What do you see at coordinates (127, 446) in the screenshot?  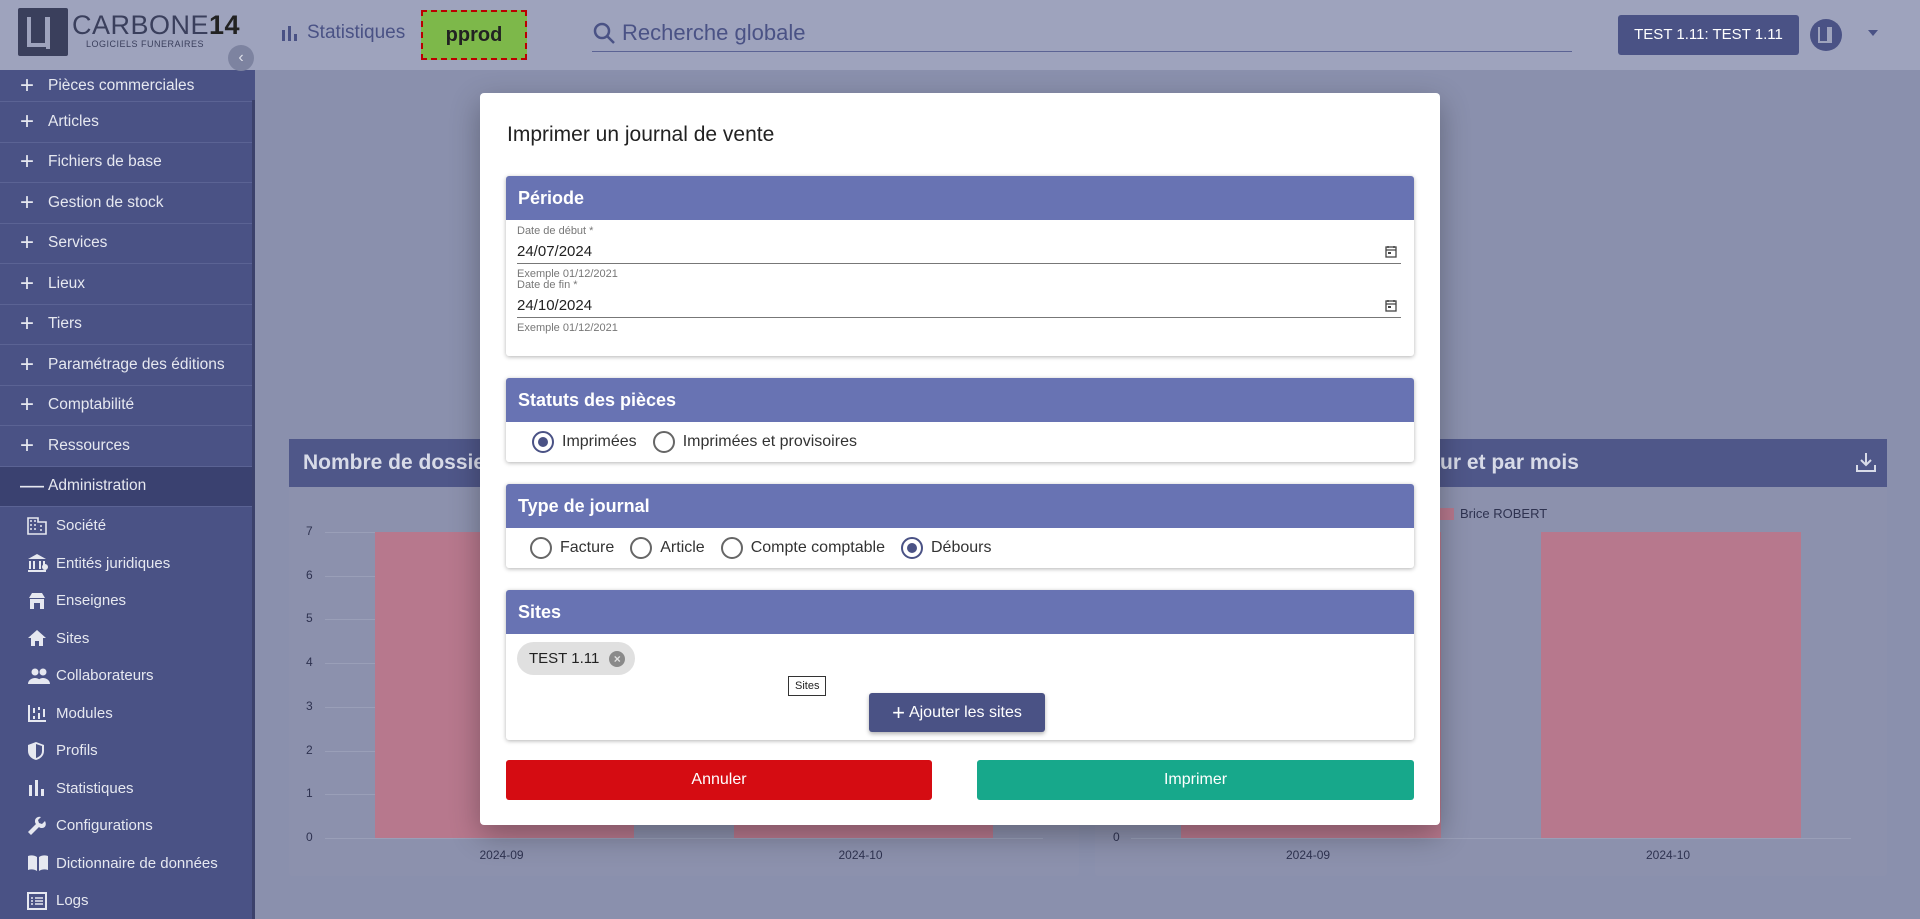 I see `sidebar-item-ressources: + Ressources` at bounding box center [127, 446].